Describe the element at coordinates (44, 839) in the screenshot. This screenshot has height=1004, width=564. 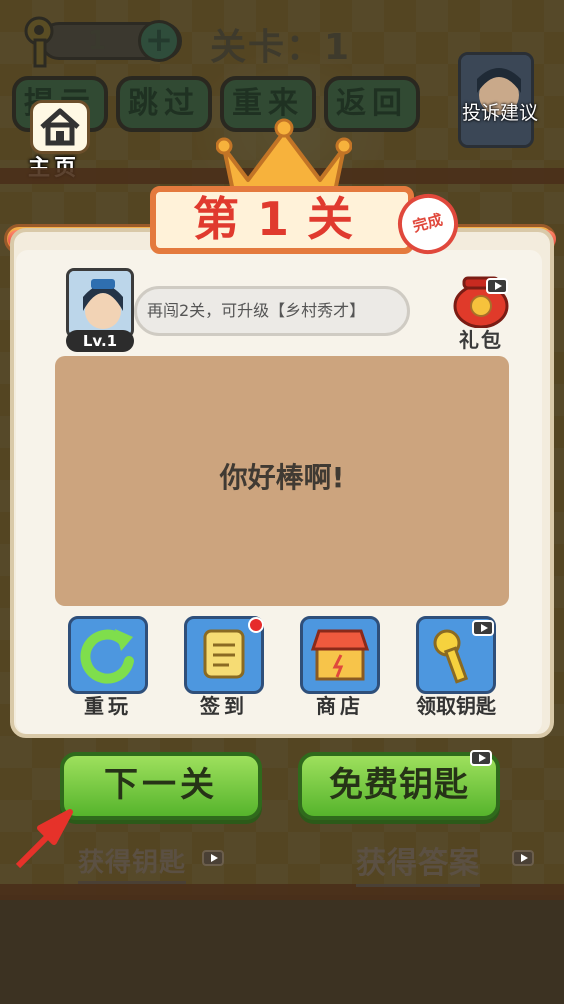
I see `pointer-arrow-icon` at that location.